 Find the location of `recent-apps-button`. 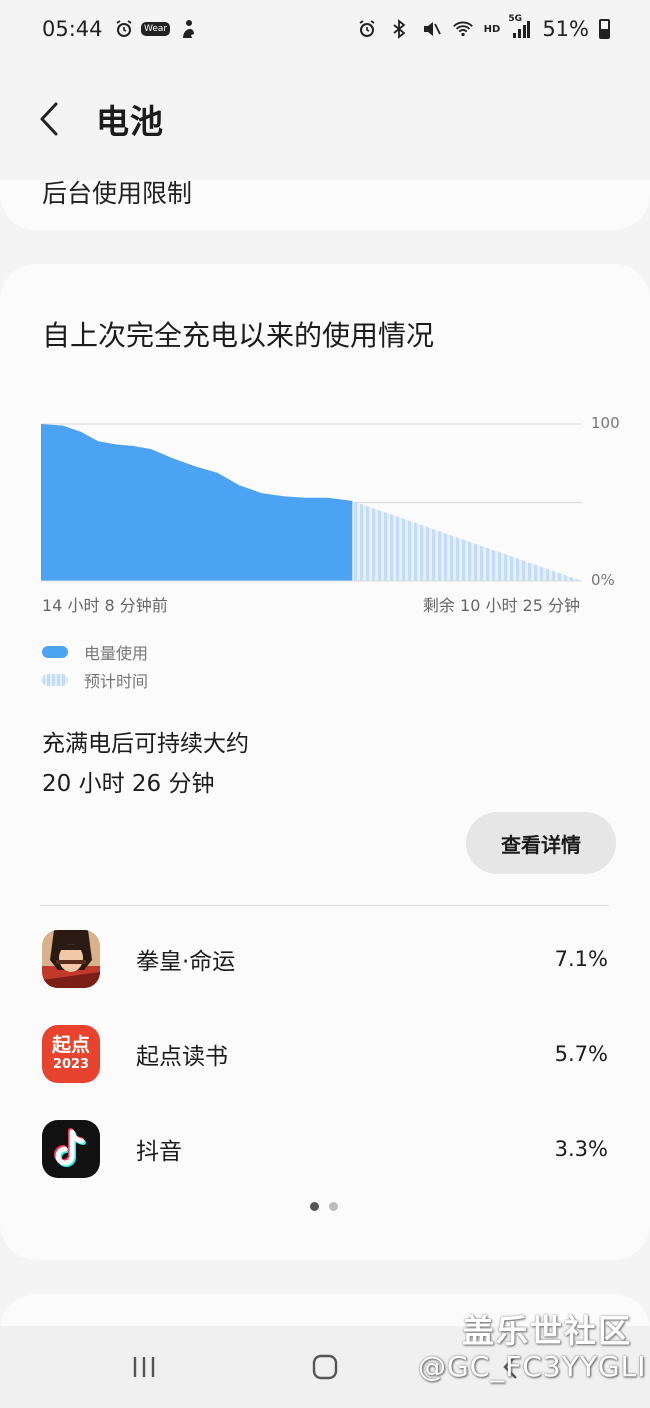

recent-apps-button is located at coordinates (144, 1367).